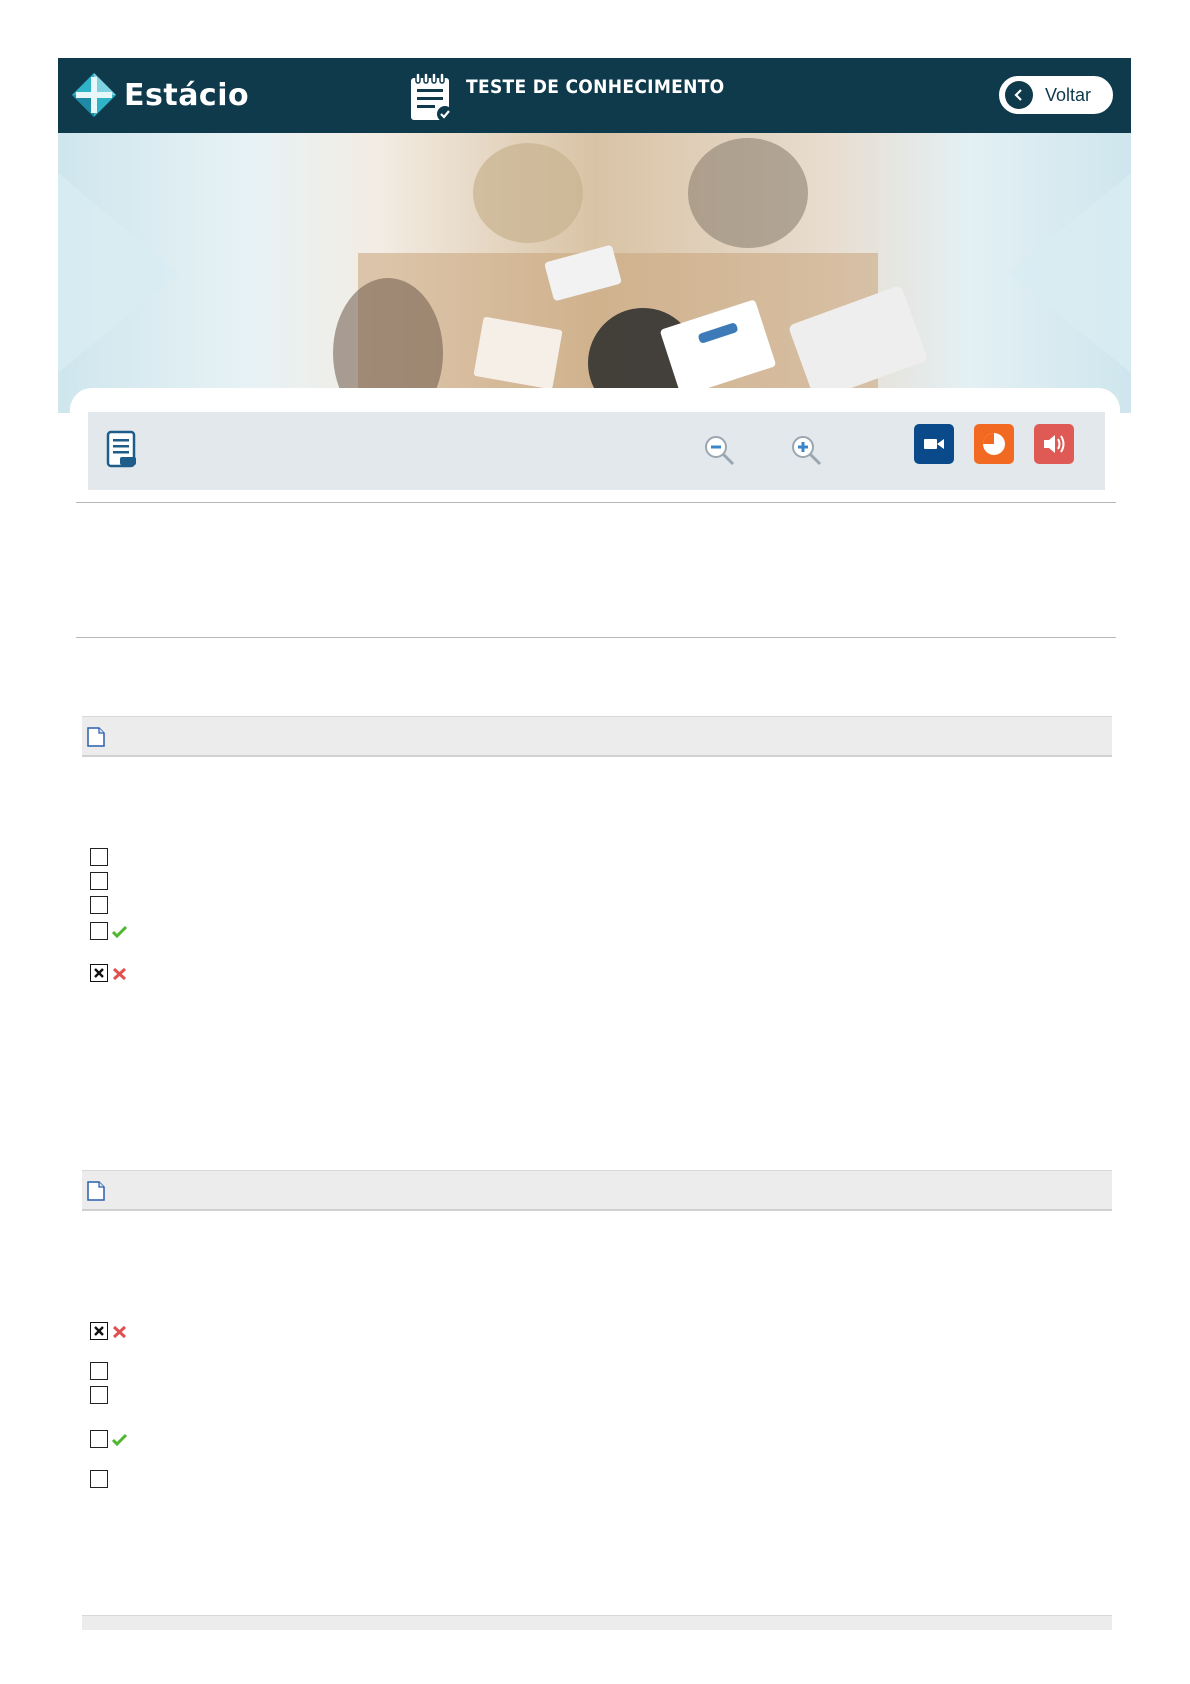 This screenshot has width=1190, height=1684. Describe the element at coordinates (1019, 95) in the screenshot. I see `chevron-left-icon` at that location.